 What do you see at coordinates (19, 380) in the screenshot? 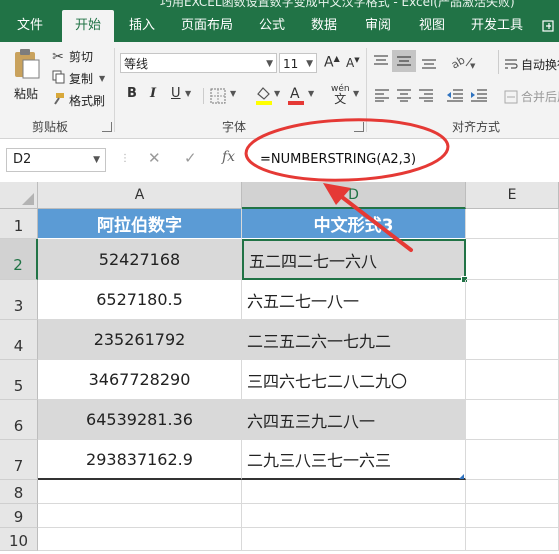
I see `row-header: 5` at bounding box center [19, 380].